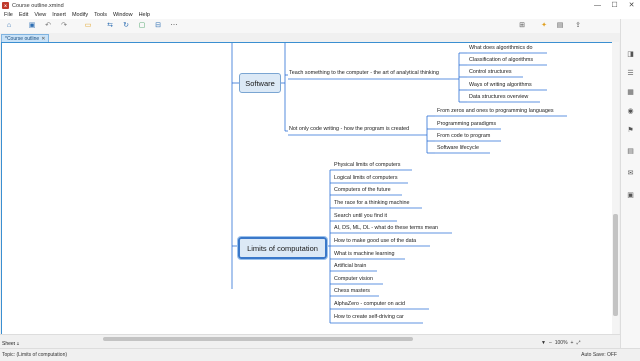  Describe the element at coordinates (350, 266) in the screenshot. I see `subtopic-artificial-brain: Artificial brain` at that location.